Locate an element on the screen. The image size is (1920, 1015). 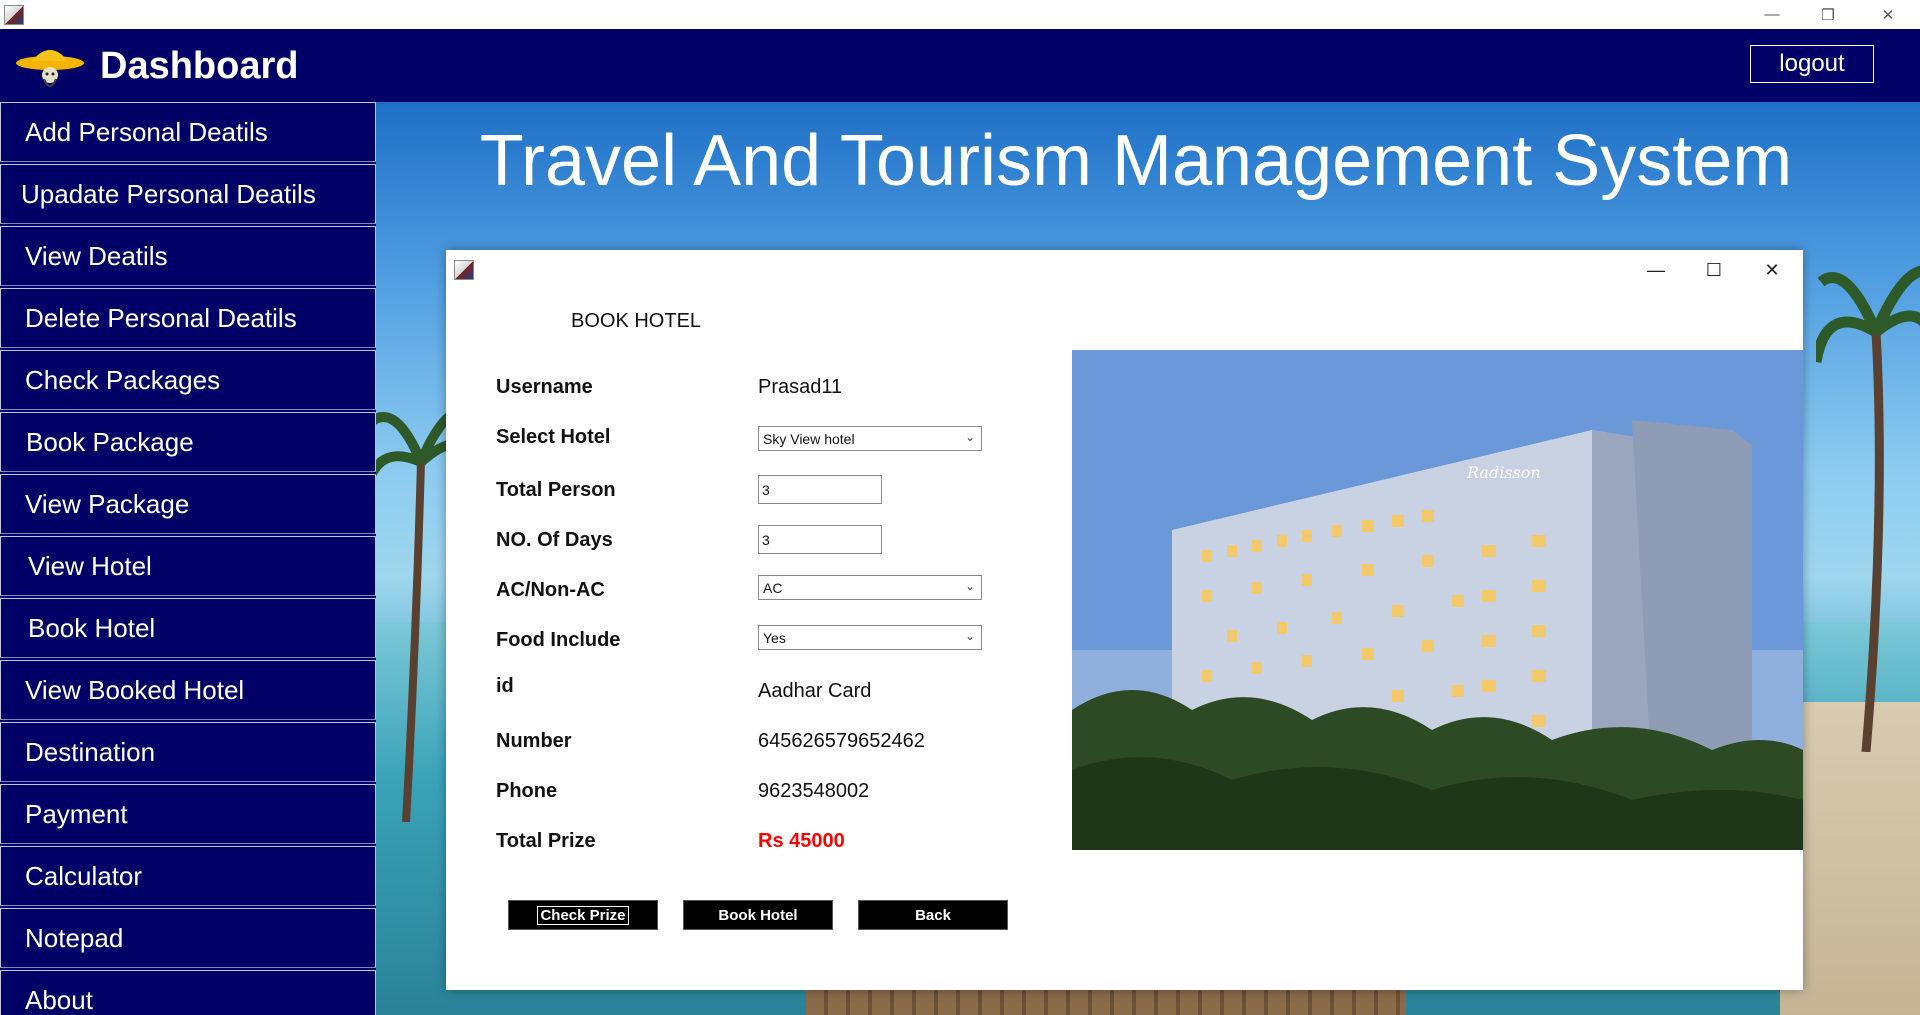
phone-value: 9623548002 is located at coordinates (814, 791).